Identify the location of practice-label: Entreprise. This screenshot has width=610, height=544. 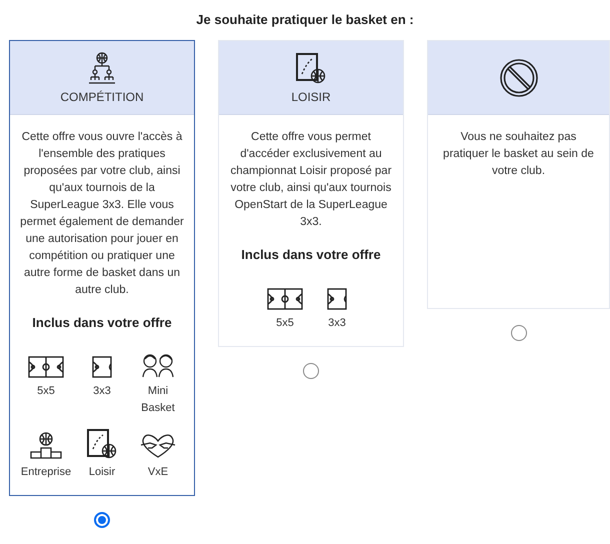
(46, 472).